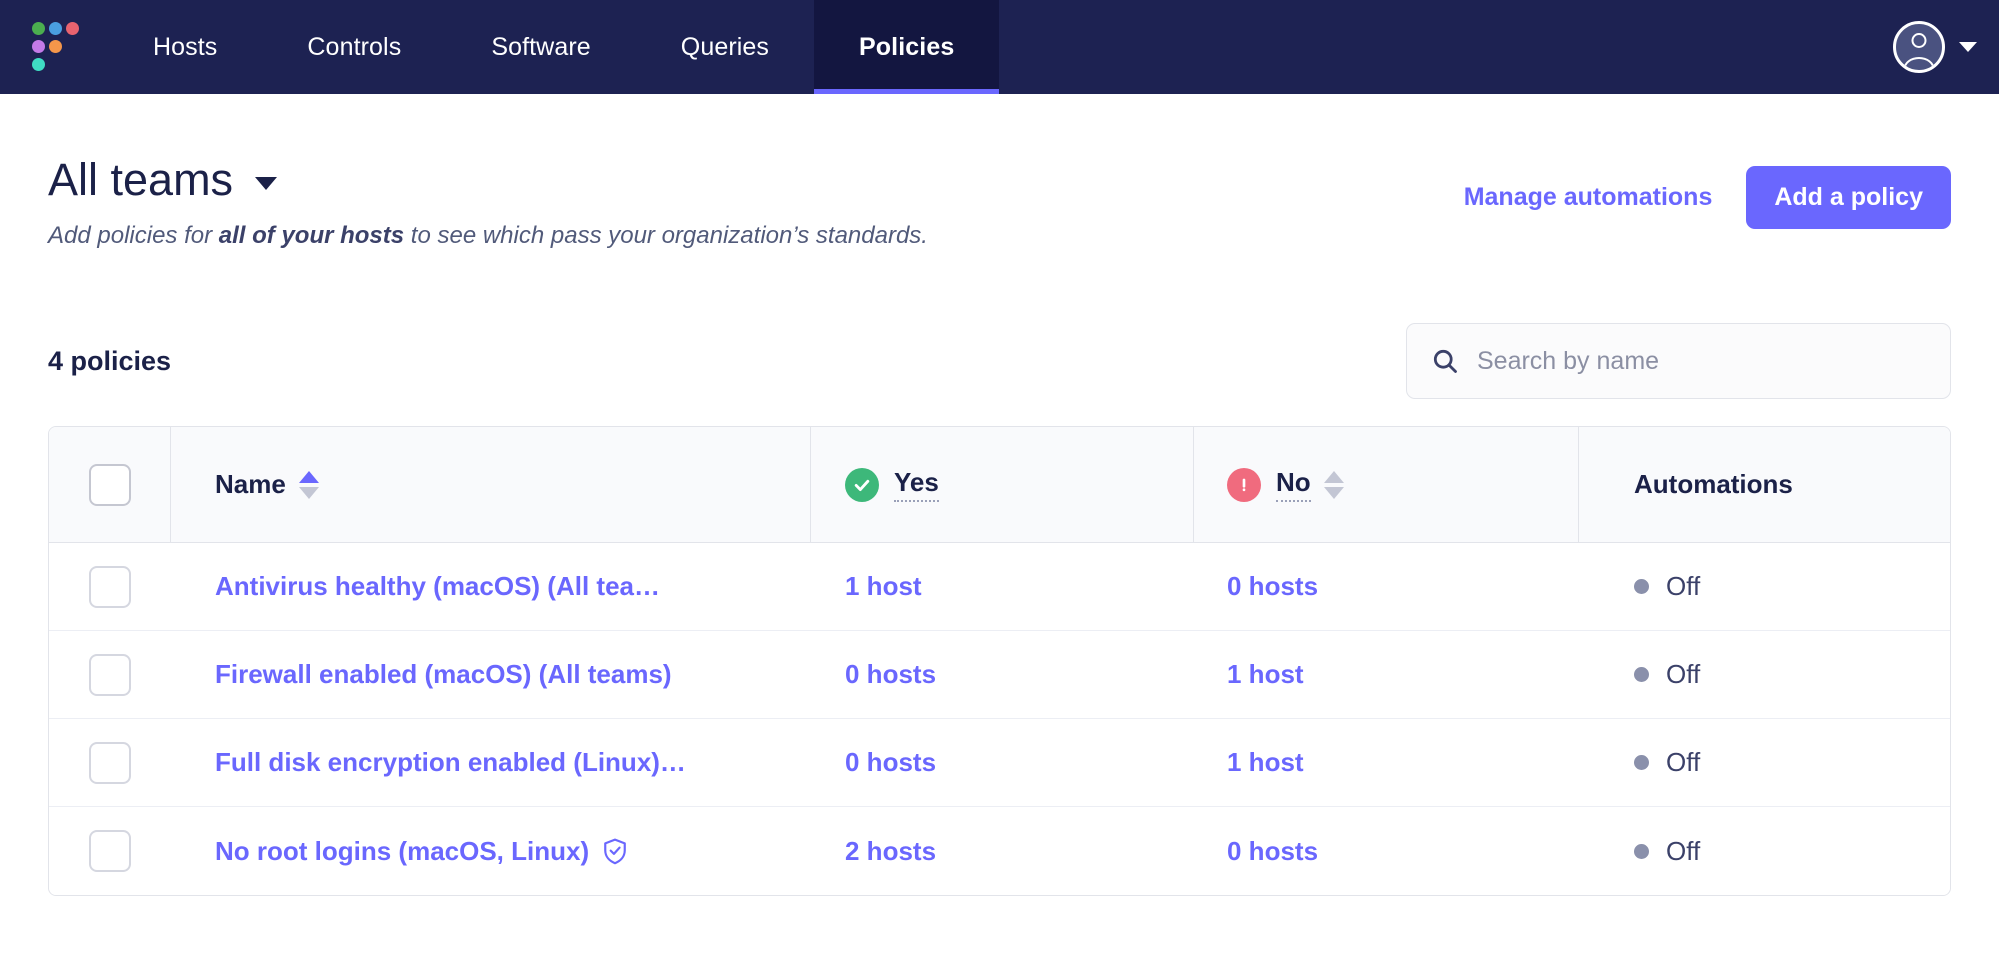 The image size is (1999, 978). Describe the element at coordinates (38, 46) in the screenshot. I see `logo-dot-purple` at that location.